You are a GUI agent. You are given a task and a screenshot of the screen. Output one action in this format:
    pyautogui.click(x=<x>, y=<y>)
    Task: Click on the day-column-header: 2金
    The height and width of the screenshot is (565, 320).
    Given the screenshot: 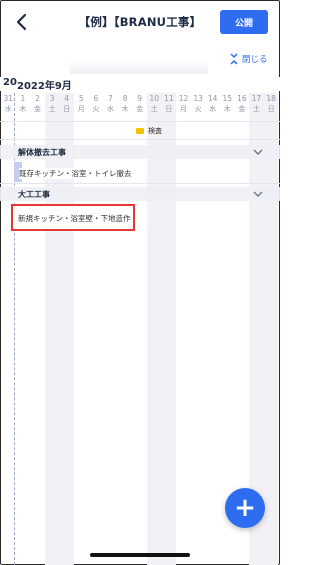 What is the action you would take?
    pyautogui.click(x=37, y=104)
    